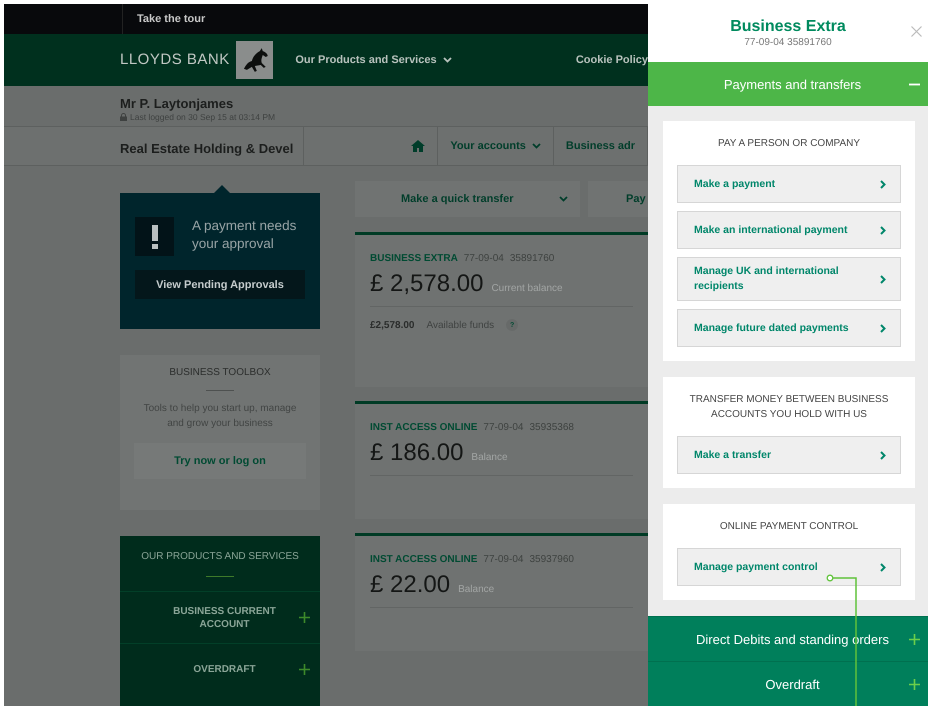  Describe the element at coordinates (155, 236) in the screenshot. I see `exclamation-icon` at that location.